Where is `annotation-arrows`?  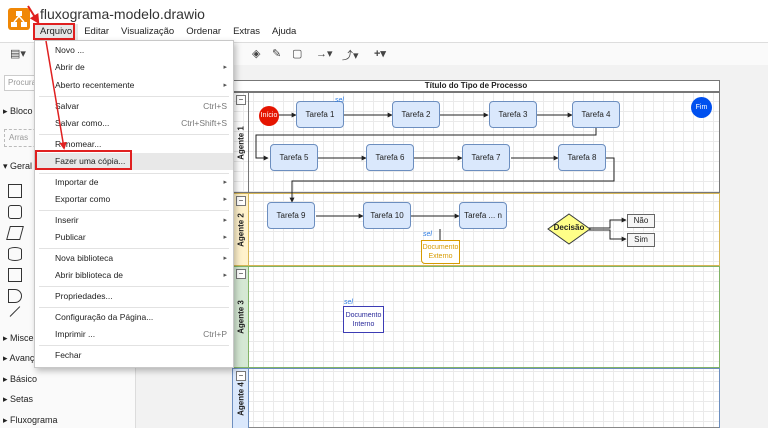
annotation-arrows is located at coordinates (47, 77).